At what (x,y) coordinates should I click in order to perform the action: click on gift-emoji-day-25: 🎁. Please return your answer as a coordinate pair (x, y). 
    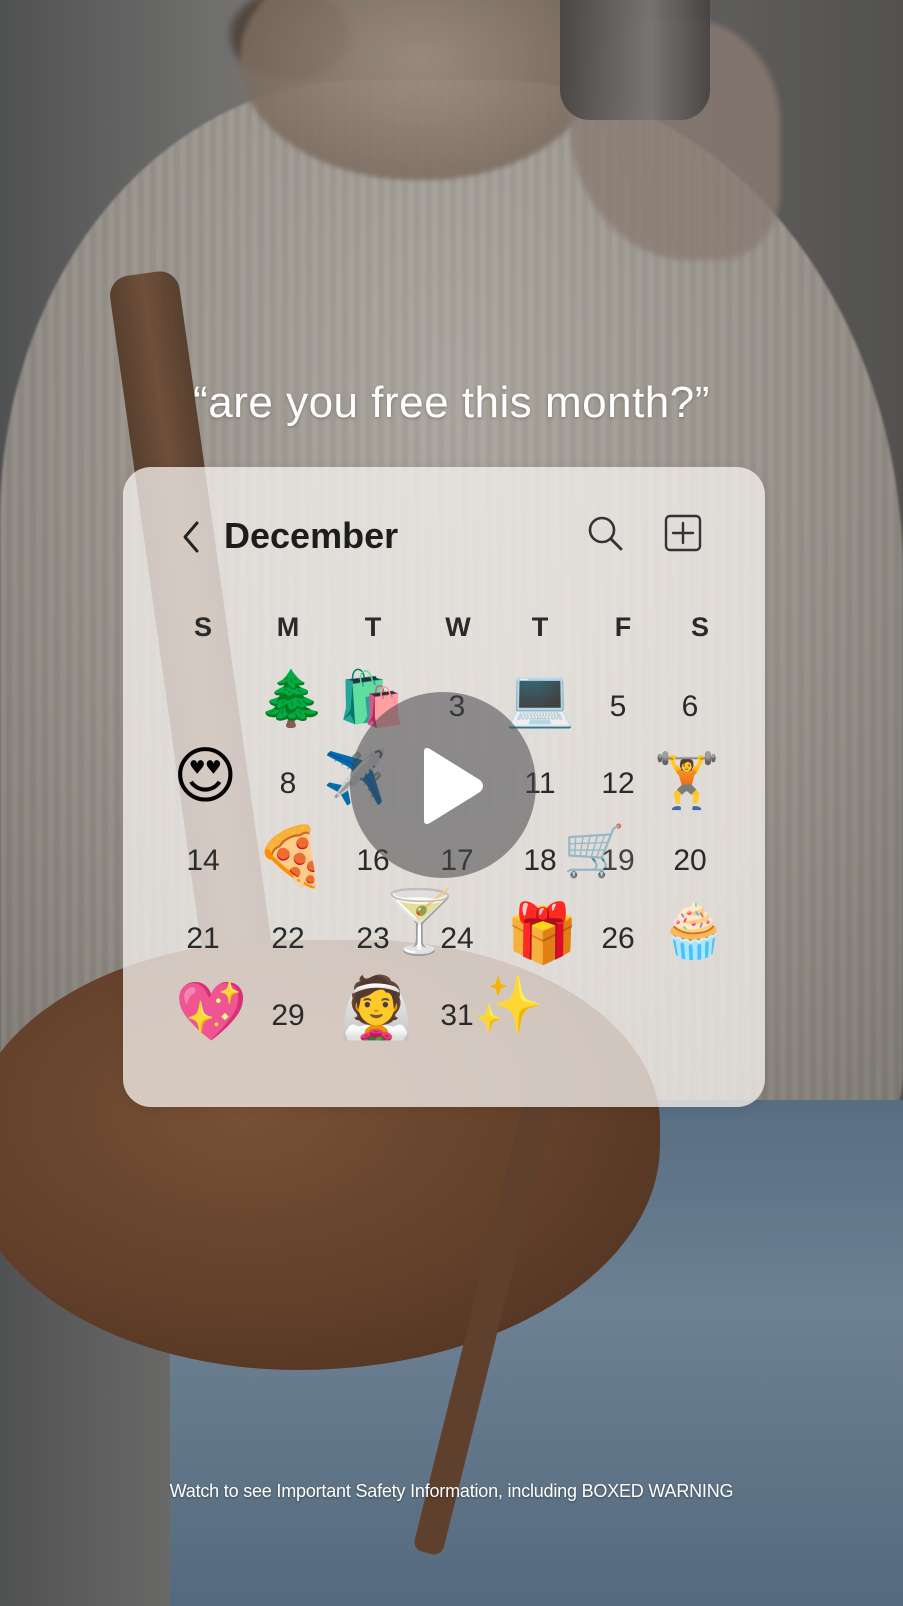
    Looking at the image, I should click on (542, 933).